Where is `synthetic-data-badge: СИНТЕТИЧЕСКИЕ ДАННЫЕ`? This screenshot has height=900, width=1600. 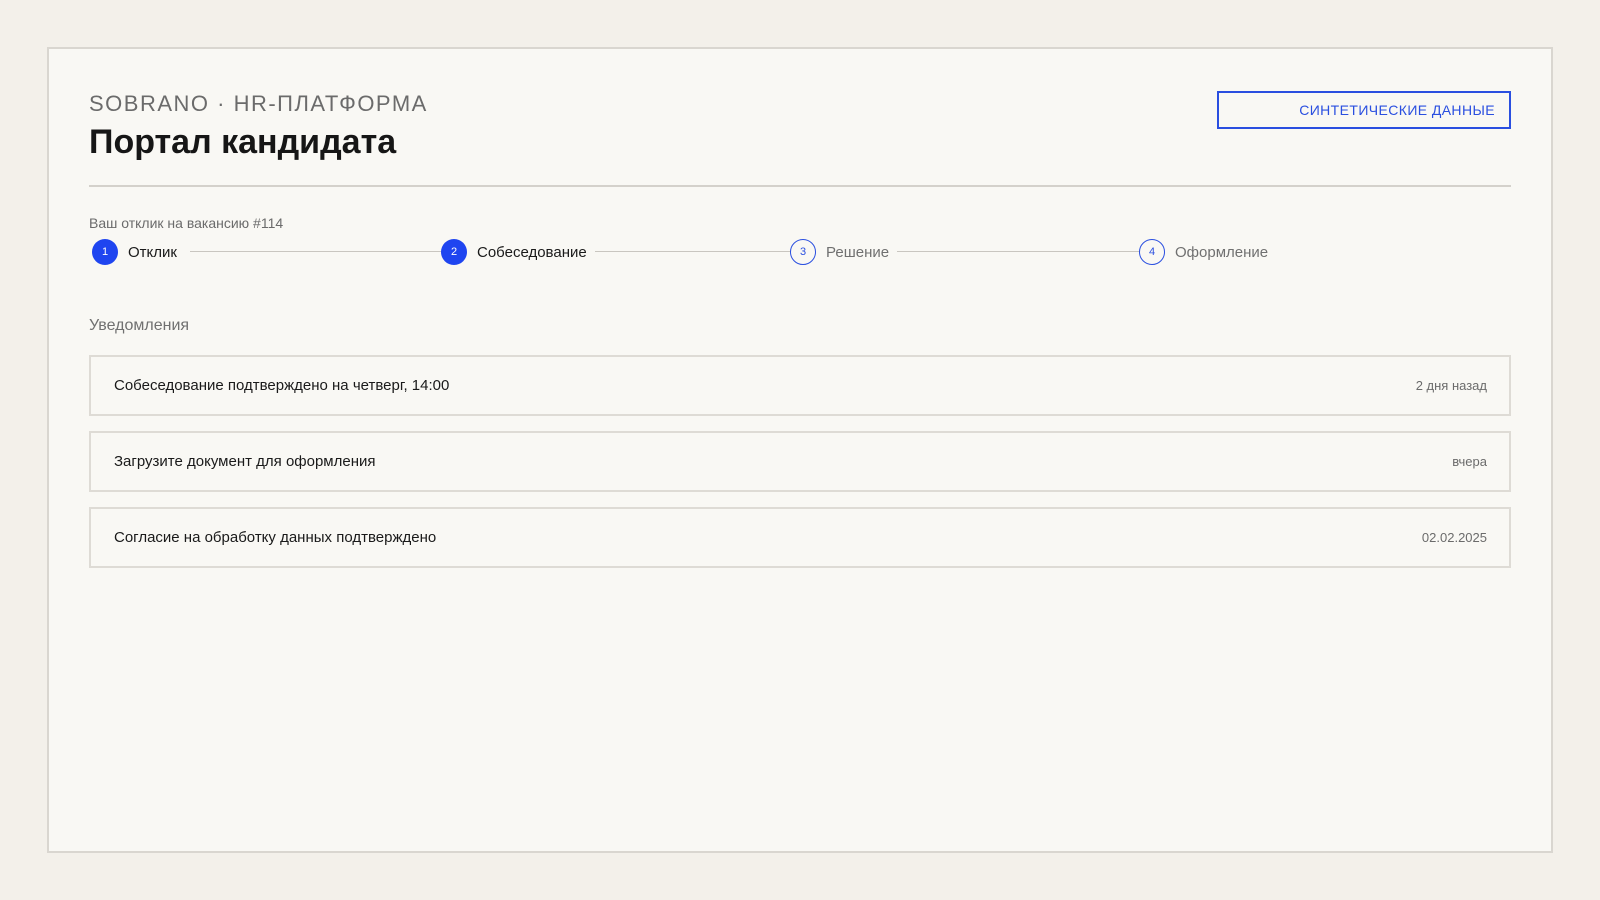
synthetic-data-badge: СИНТЕТИЧЕСКИЕ ДАННЫЕ is located at coordinates (1364, 110).